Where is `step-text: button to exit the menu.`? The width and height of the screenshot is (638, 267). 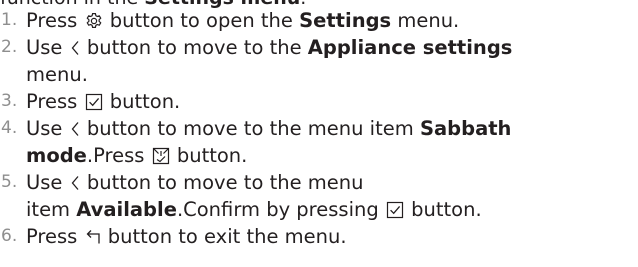 step-text: button to exit the menu. is located at coordinates (227, 236).